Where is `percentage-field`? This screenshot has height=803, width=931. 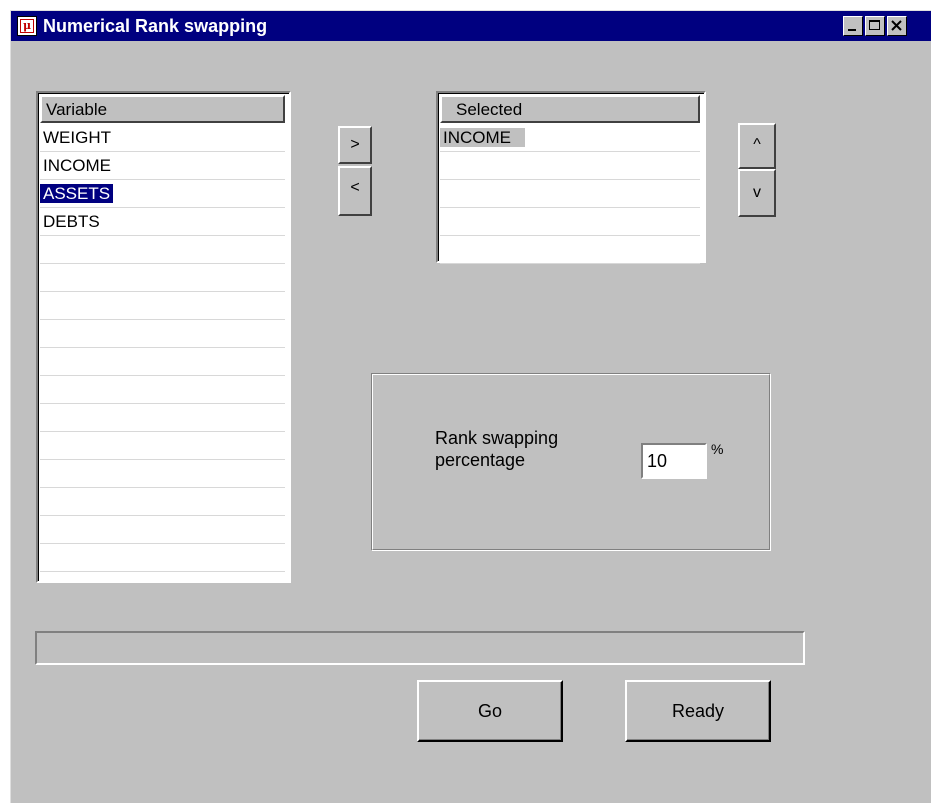
percentage-field is located at coordinates (674, 461).